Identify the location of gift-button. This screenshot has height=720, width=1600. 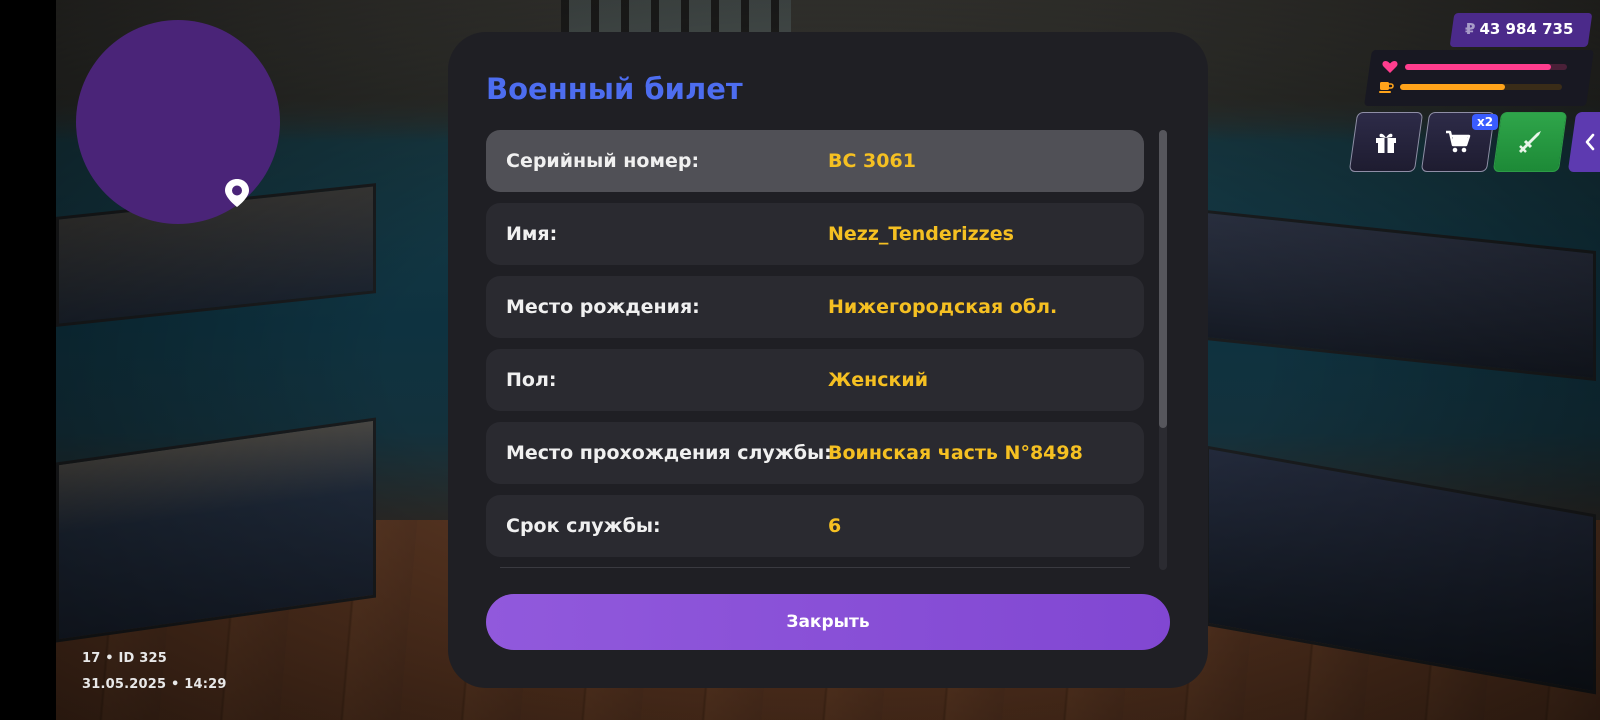
(1386, 142).